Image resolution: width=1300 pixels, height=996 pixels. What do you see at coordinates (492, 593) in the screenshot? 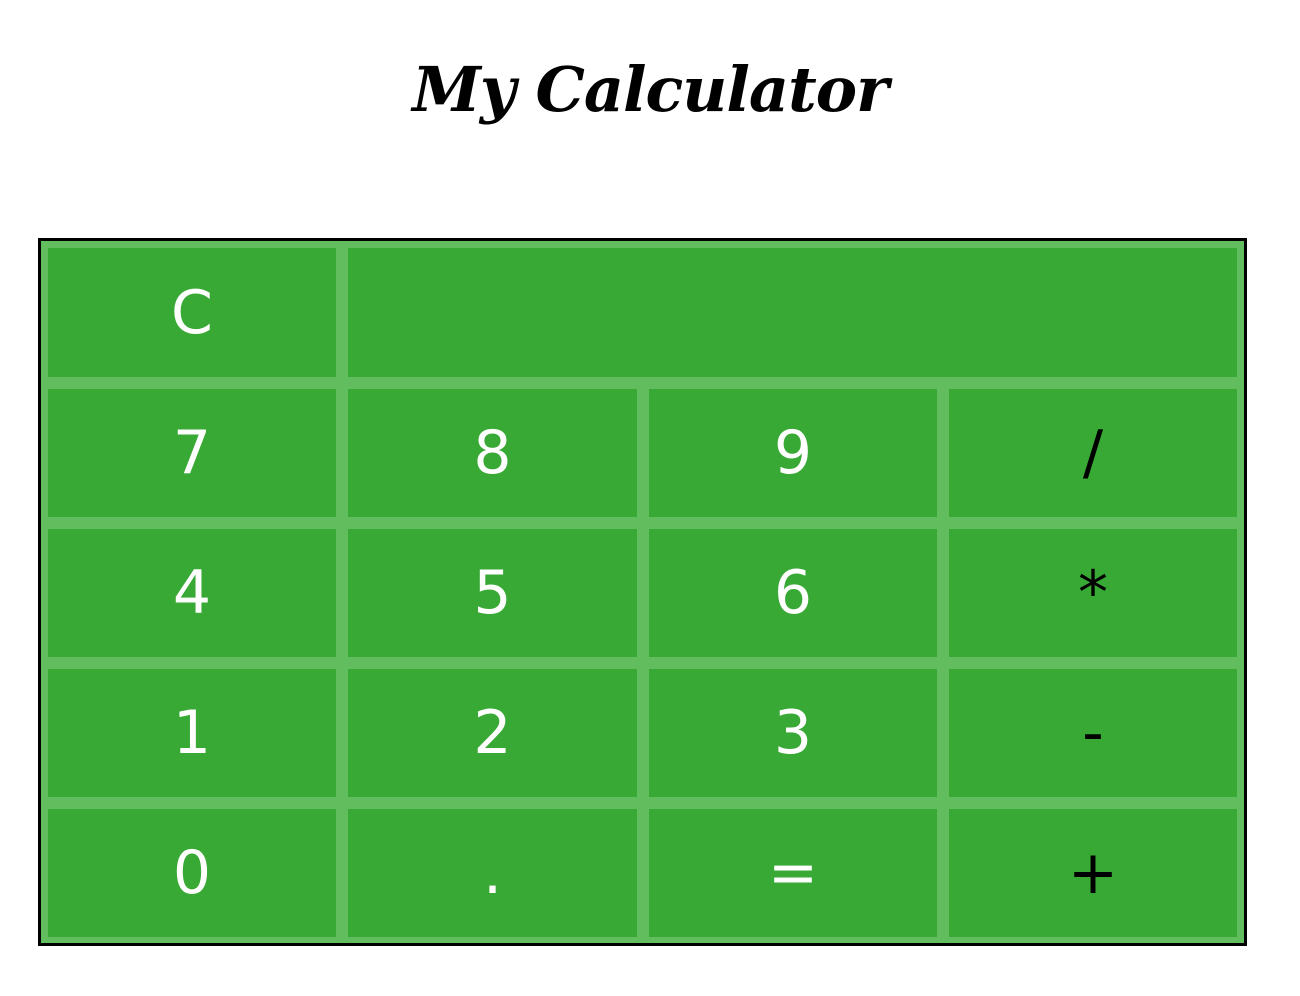
I see `digit-5-button: 5` at bounding box center [492, 593].